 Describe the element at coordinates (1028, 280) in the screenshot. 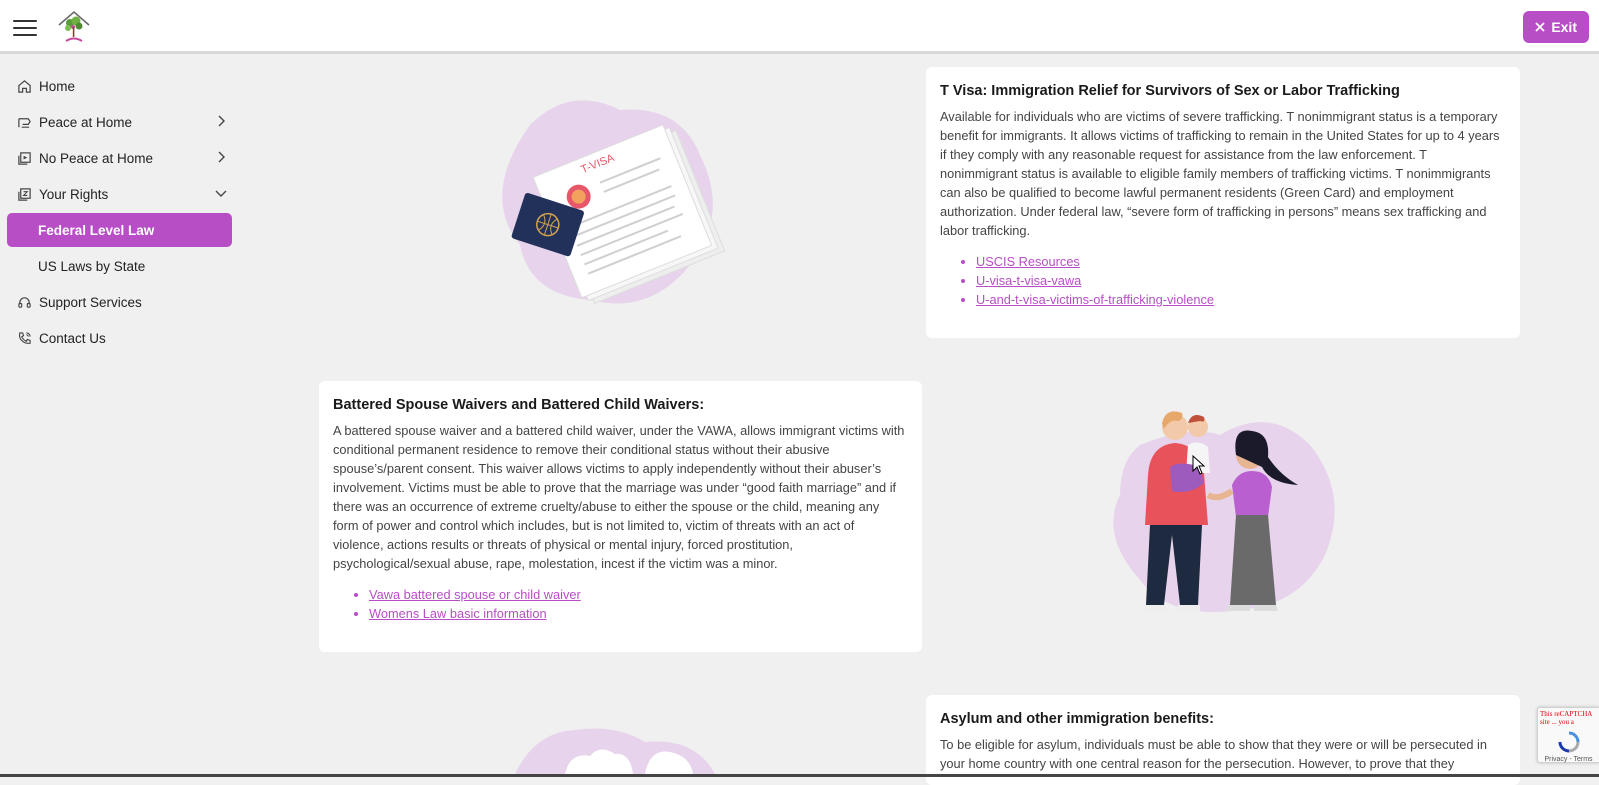

I see `u-visa-t-visa-vawa-link: U-visa-t-visa-vawa` at that location.